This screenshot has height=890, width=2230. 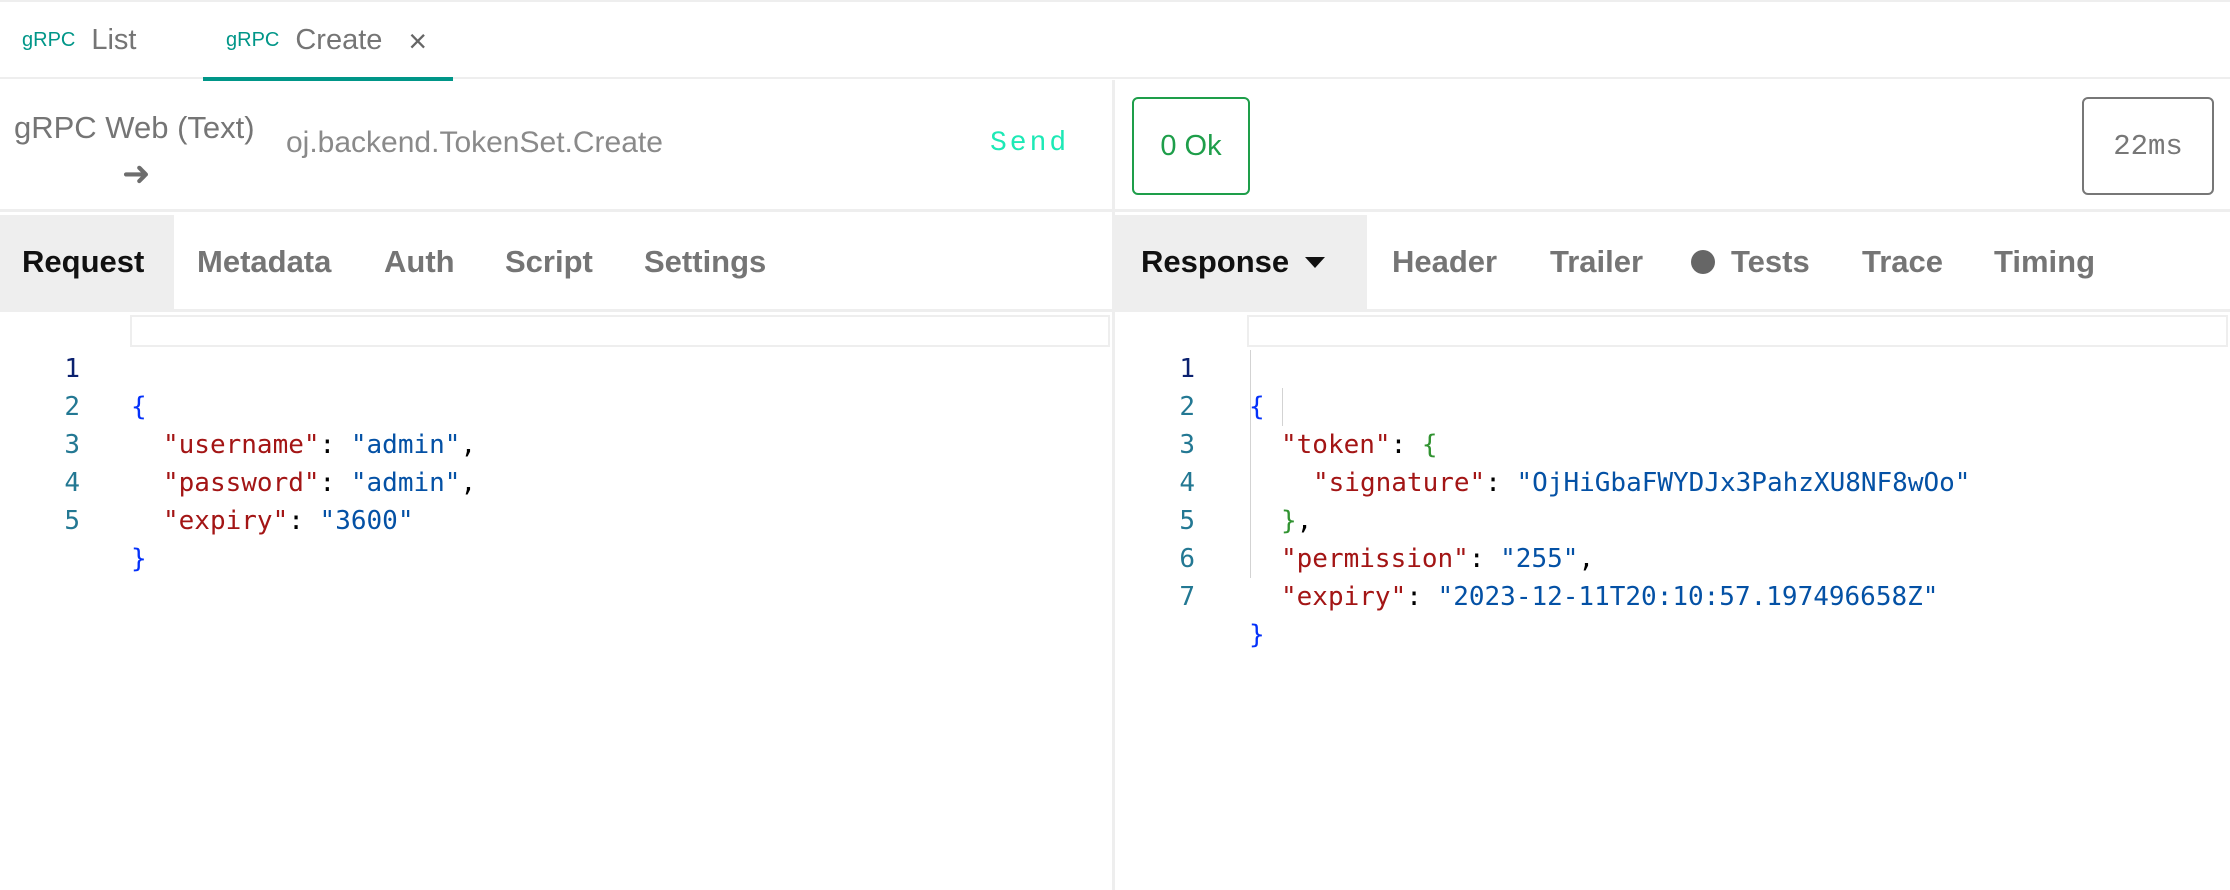 What do you see at coordinates (79, 40) in the screenshot?
I see `tab-list: gRPC List` at bounding box center [79, 40].